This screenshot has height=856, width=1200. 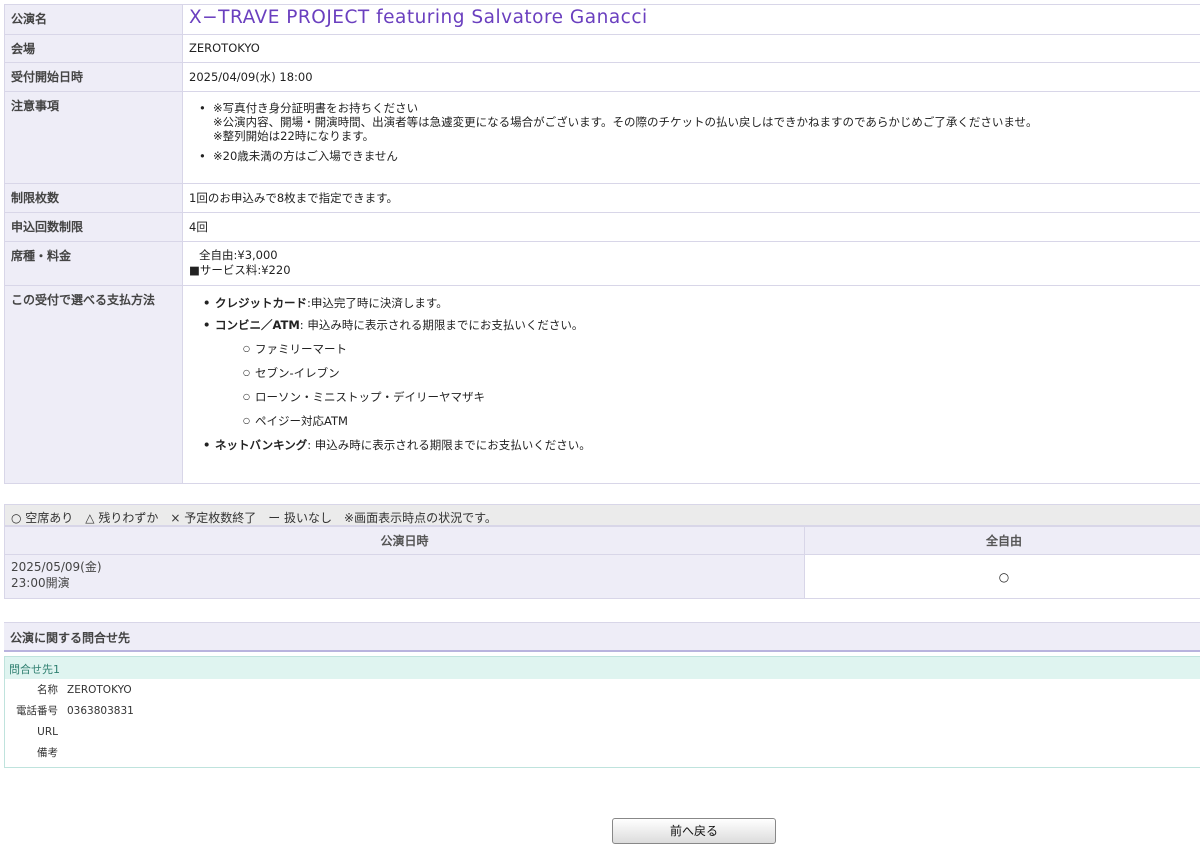 I want to click on seat-status: ○, so click(x=1002, y=576).